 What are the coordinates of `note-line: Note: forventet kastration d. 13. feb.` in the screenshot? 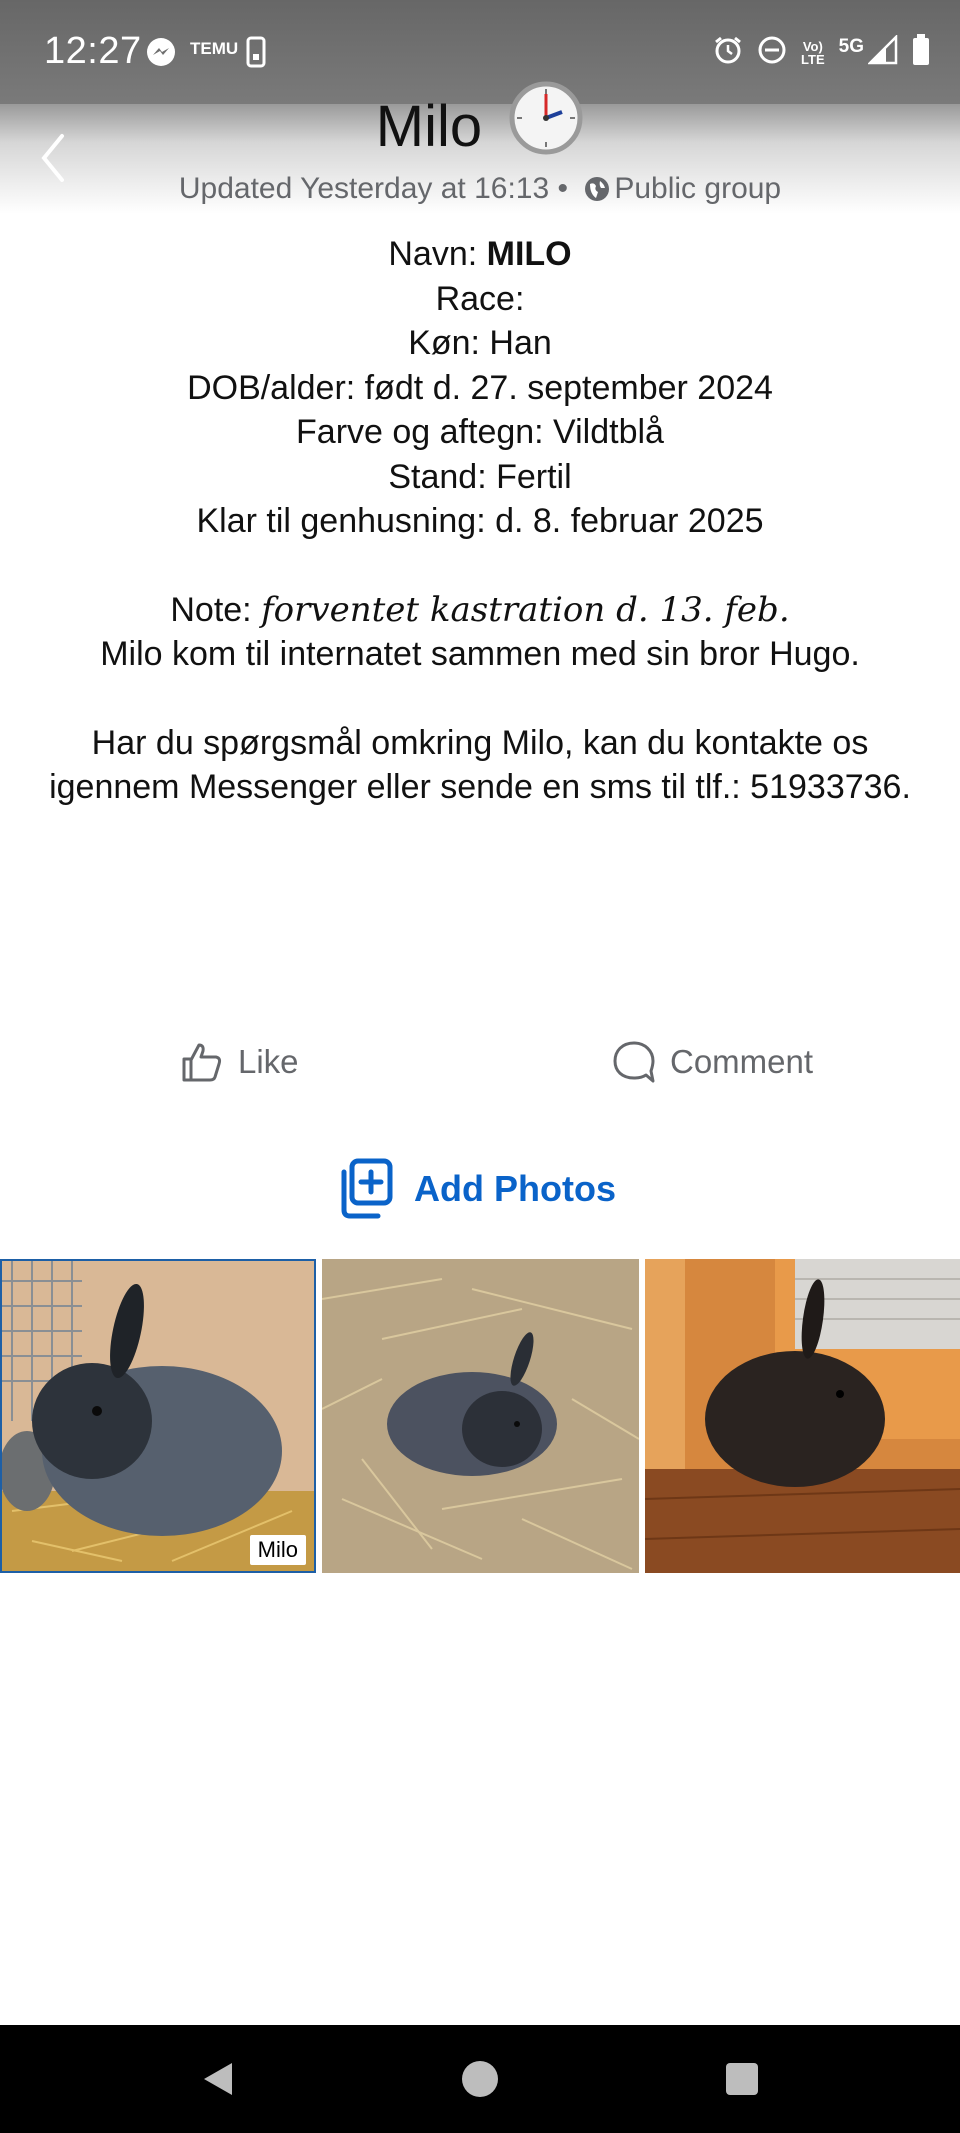 It's located at (480, 610).